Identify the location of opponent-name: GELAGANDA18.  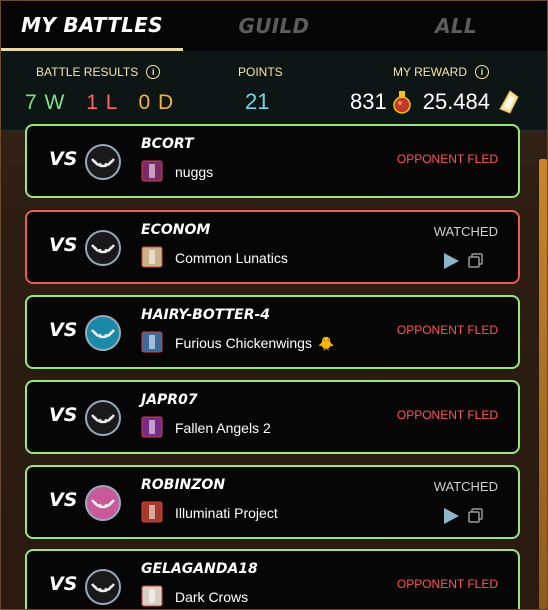
(199, 569).